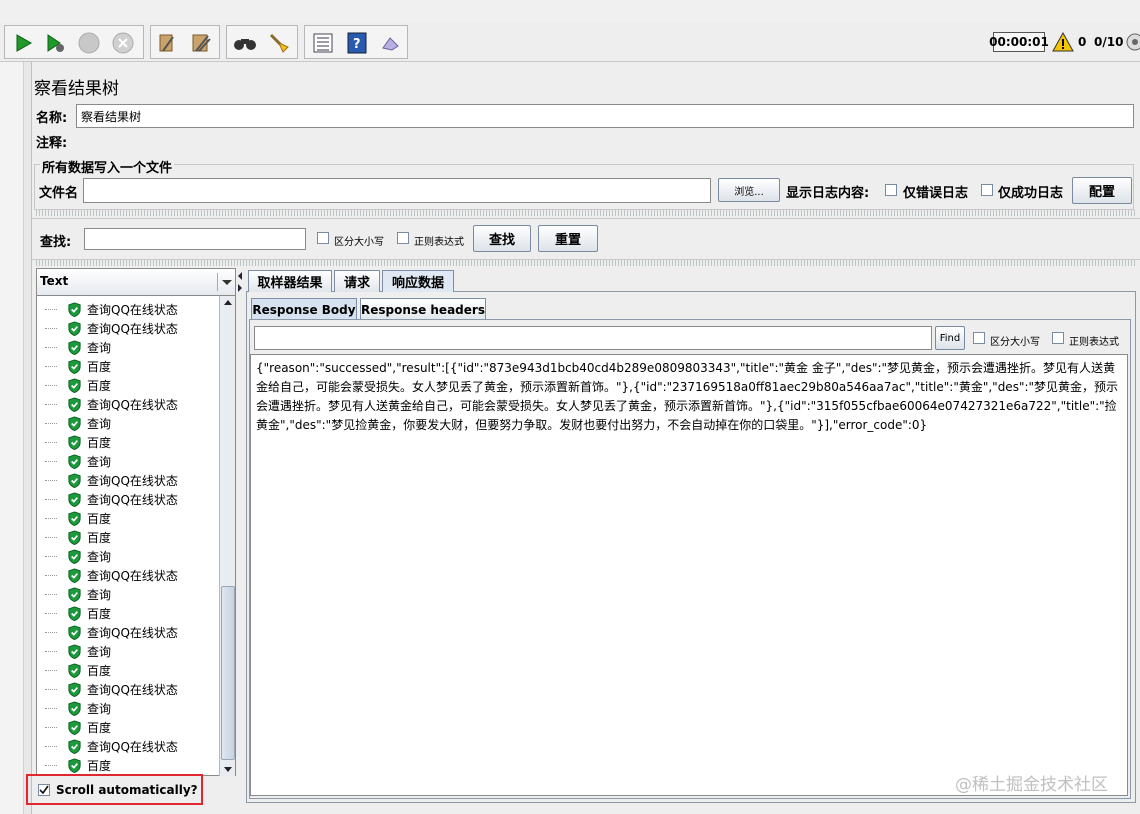 The width and height of the screenshot is (1140, 814). I want to click on case-sensitive-checkbox, so click(323, 238).